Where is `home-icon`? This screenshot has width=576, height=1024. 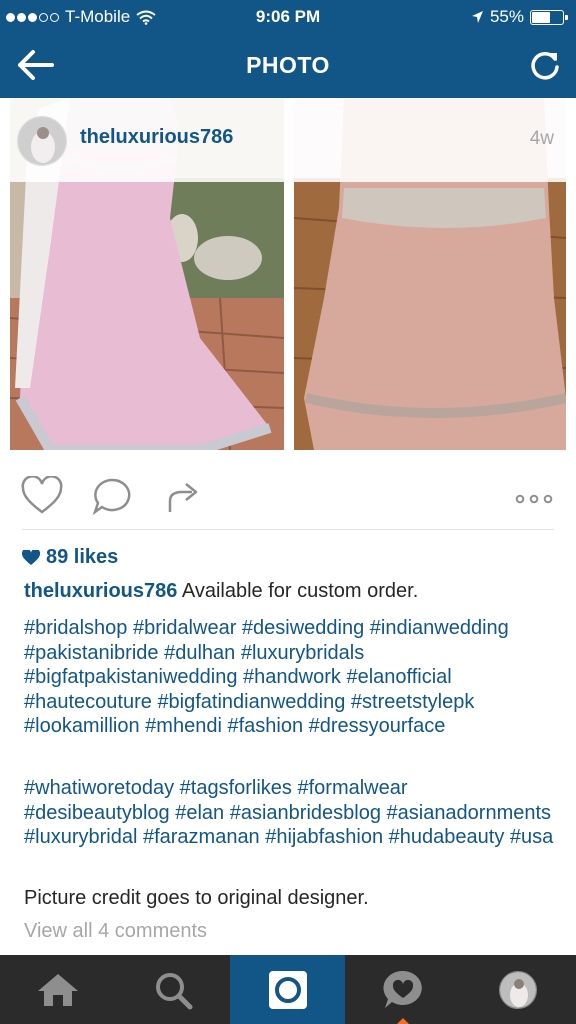
home-icon is located at coordinates (57, 989).